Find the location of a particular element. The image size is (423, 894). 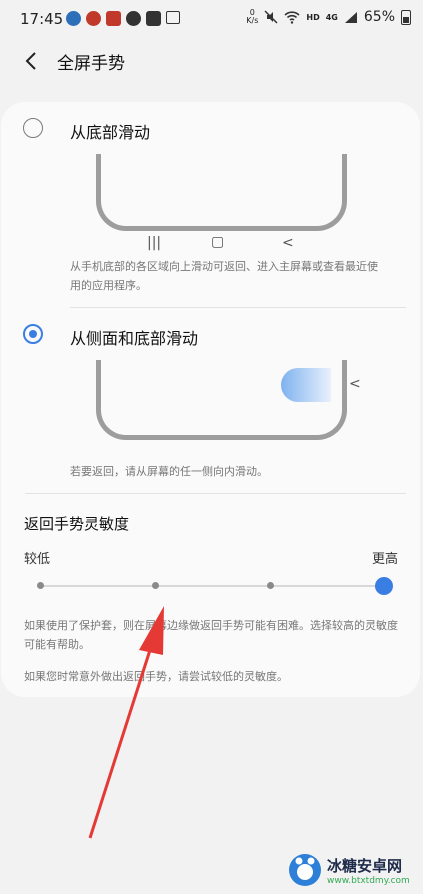

watermark: 冰糖安卓网 www.btxtdmy.com is located at coordinates (348, 870).